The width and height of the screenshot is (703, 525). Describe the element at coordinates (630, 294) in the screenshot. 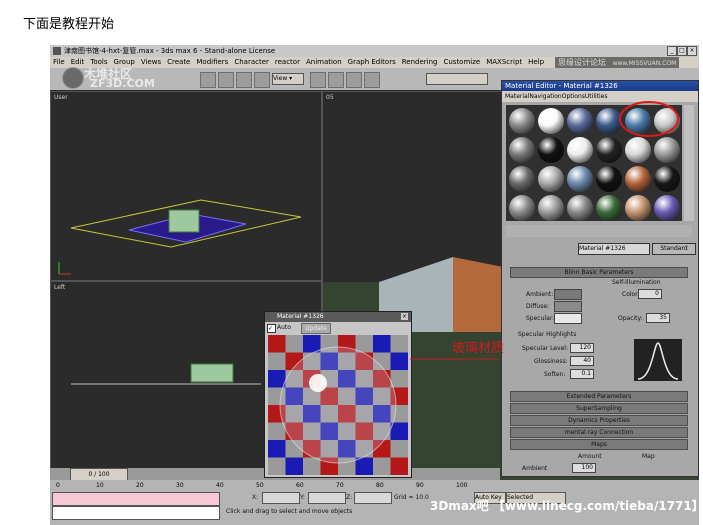

I see `color-label: Color` at that location.